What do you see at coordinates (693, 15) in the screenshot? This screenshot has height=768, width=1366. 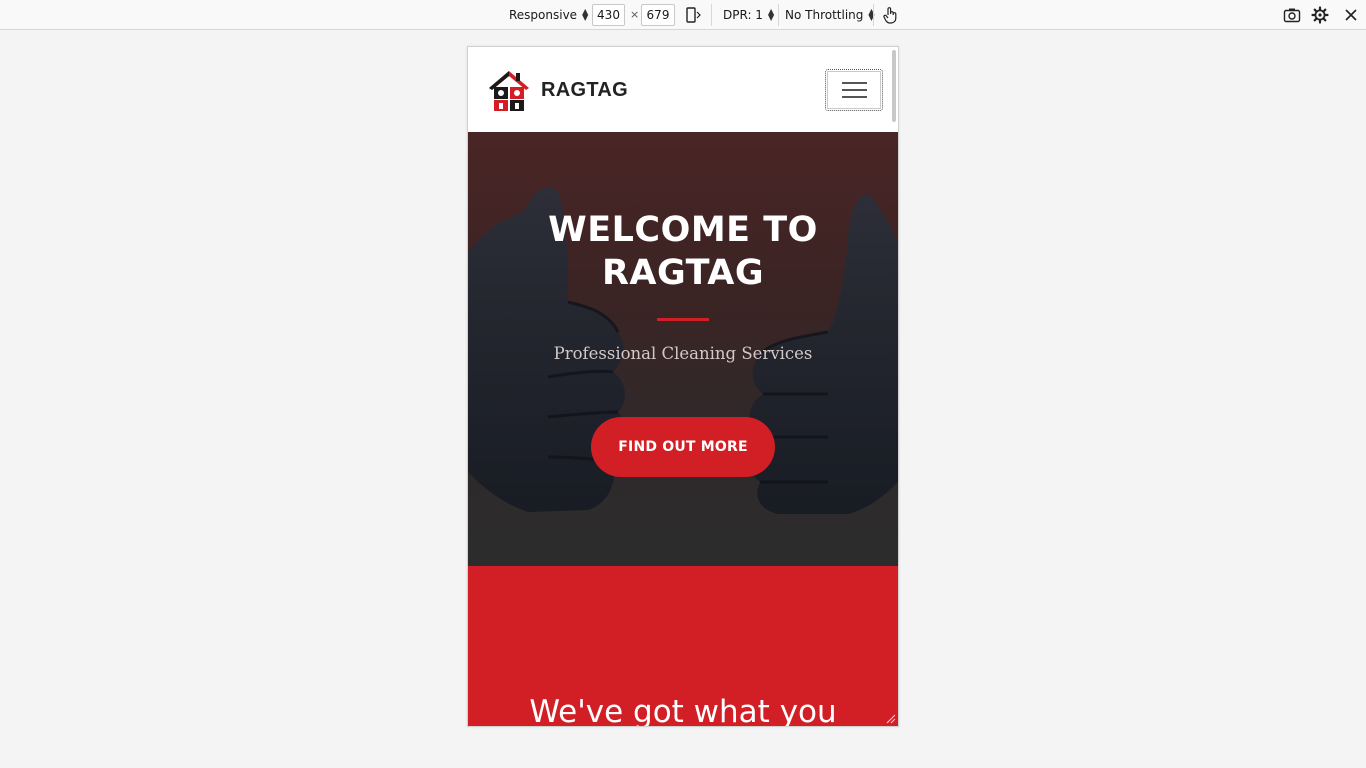 I see `rotate-device-icon` at bounding box center [693, 15].